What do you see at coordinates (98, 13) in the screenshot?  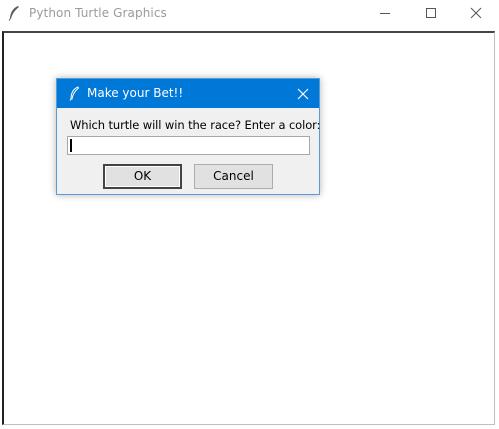 I see `window-title: Python Turtle Graphics` at bounding box center [98, 13].